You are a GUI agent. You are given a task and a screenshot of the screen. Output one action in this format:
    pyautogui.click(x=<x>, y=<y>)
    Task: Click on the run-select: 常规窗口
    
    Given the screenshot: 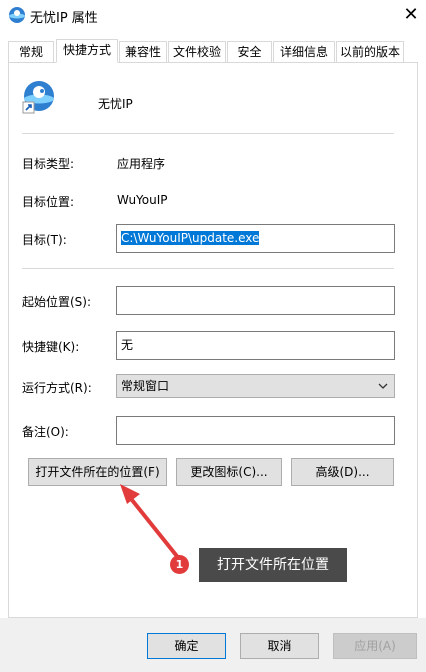 What is the action you would take?
    pyautogui.click(x=255, y=386)
    